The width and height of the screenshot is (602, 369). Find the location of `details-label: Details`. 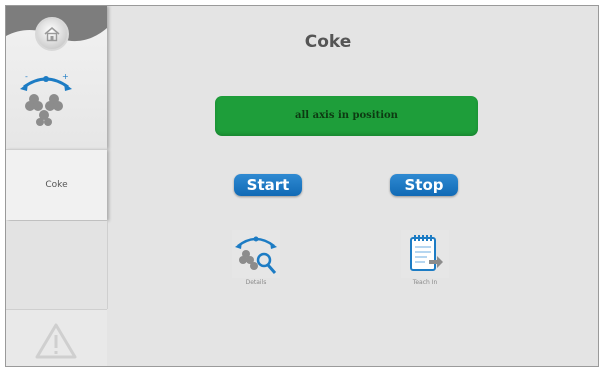

details-label: Details is located at coordinates (256, 282).